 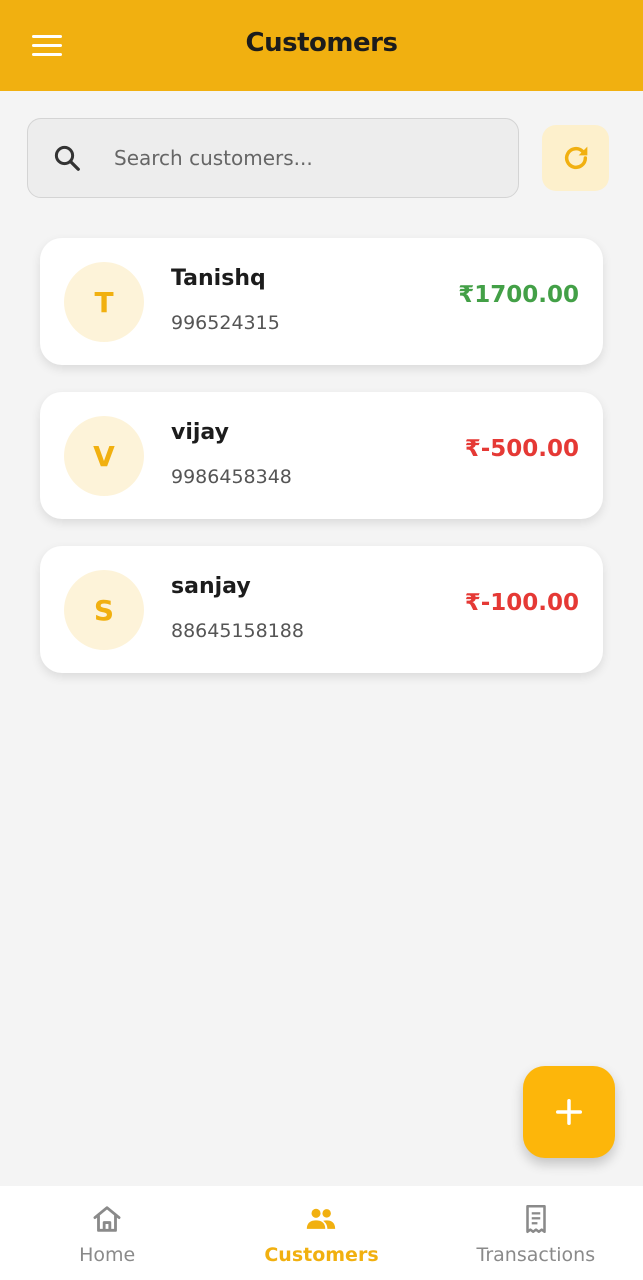 I want to click on nav-label: Transactions, so click(x=536, y=1255).